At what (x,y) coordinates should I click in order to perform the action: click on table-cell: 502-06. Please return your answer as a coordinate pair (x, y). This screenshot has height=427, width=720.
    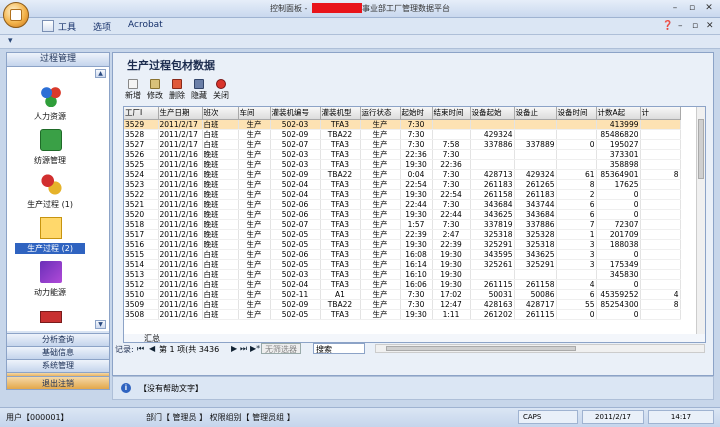
    Looking at the image, I should click on (295, 254).